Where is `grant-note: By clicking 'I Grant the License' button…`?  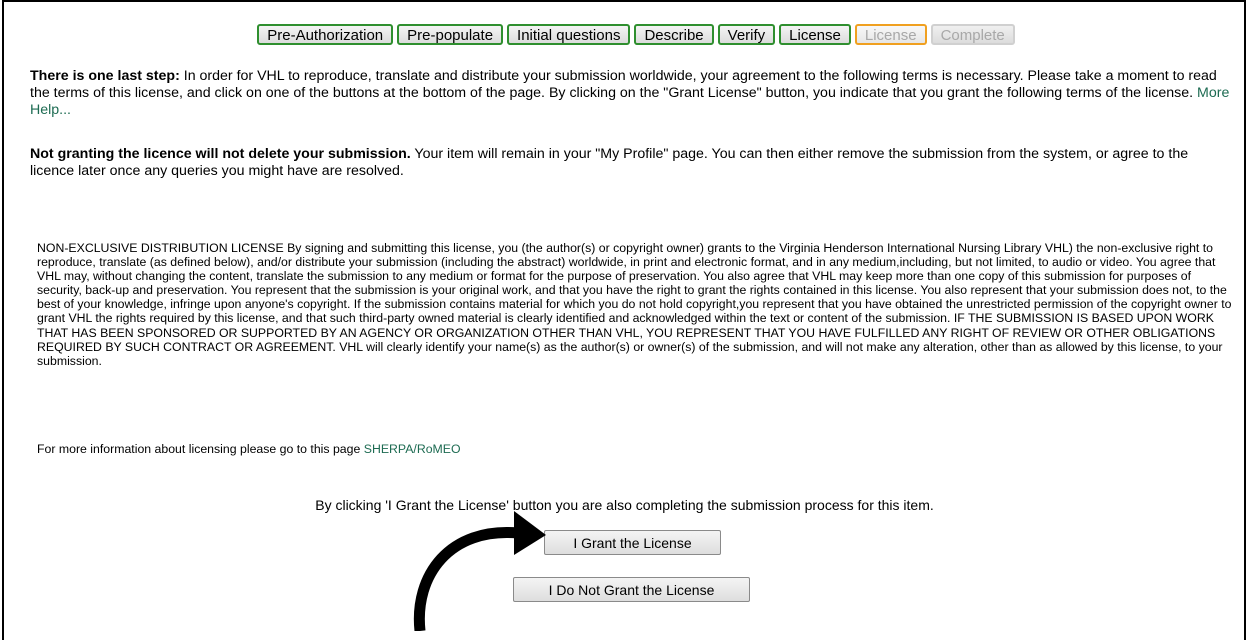
grant-note: By clicking 'I Grant the License' button… is located at coordinates (624, 505).